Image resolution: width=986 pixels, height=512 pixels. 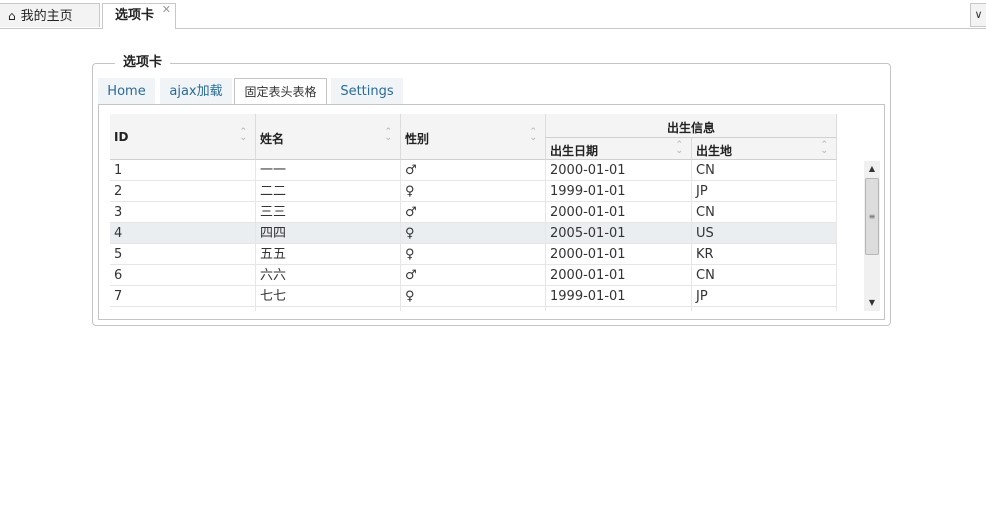 What do you see at coordinates (473, 137) in the screenshot?
I see `column-header-gender: 性别 ⌃ ⌄` at bounding box center [473, 137].